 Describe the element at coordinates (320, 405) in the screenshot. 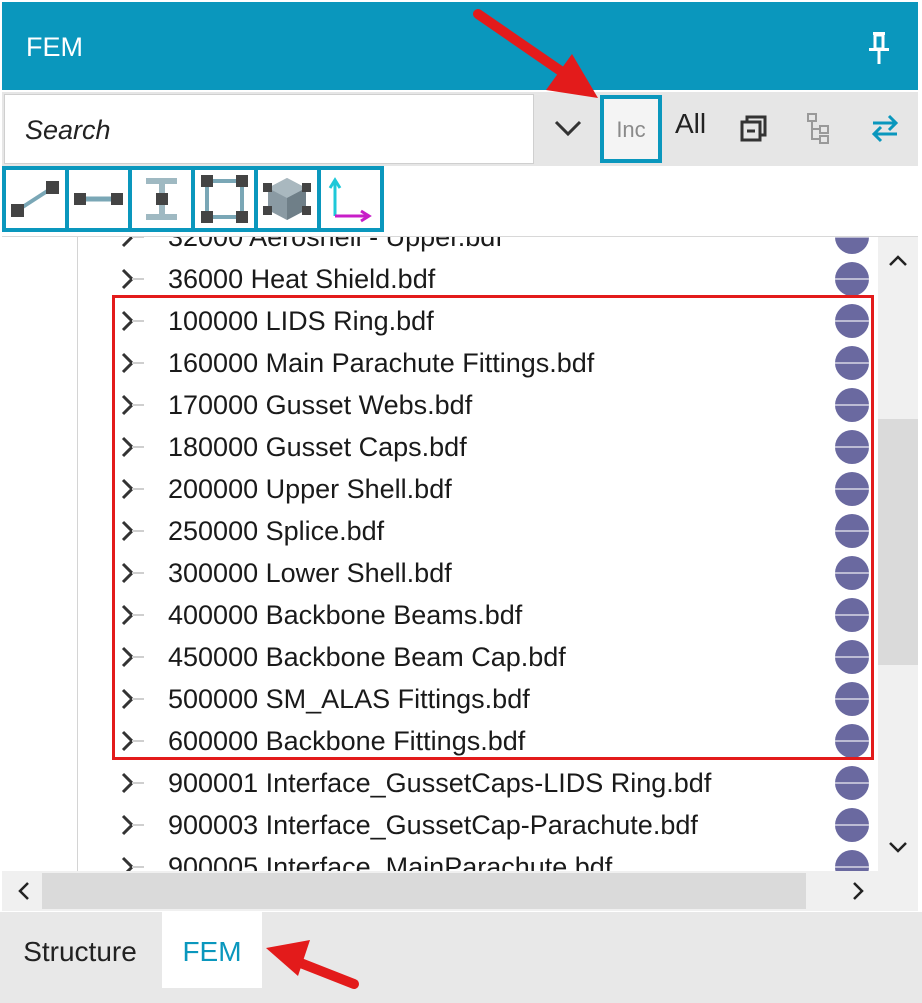

I see `tree-row-label: 170000 Gusset Webs.bdf` at that location.